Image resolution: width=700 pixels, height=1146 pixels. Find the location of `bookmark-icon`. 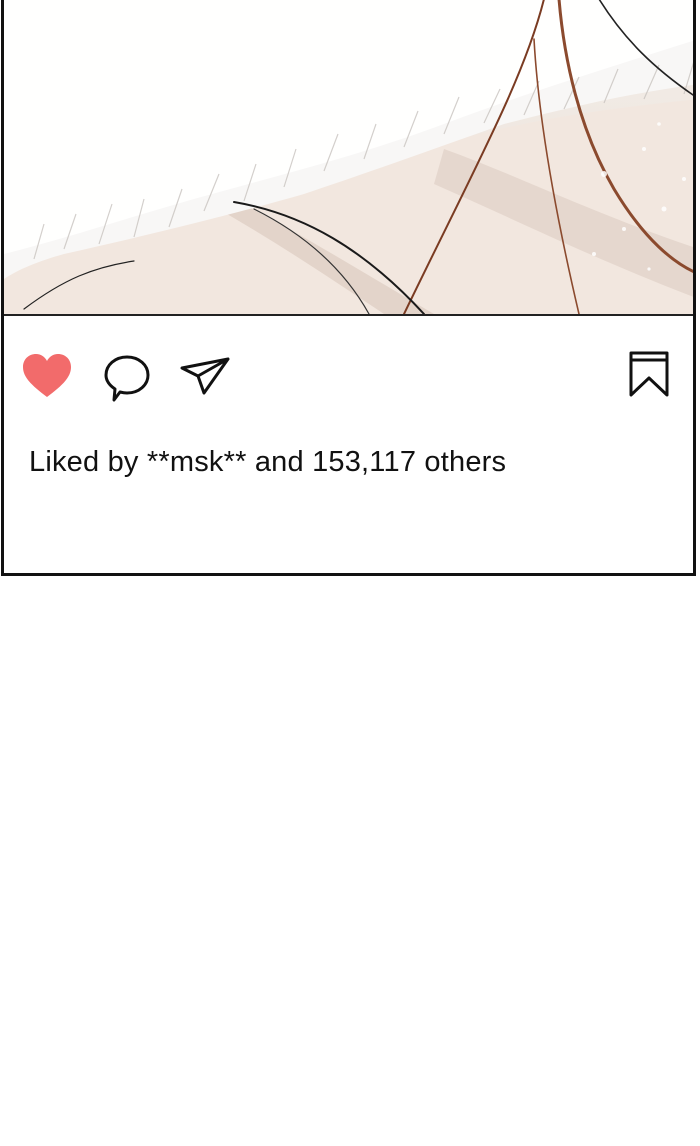

bookmark-icon is located at coordinates (649, 374).